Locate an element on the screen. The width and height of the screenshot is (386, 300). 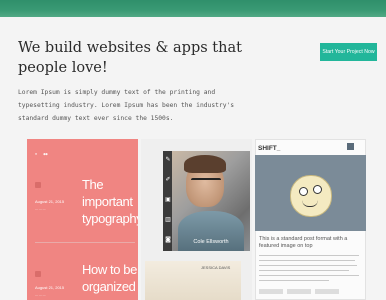
menu-icon: ≡ ●● is located at coordinates (41, 154).